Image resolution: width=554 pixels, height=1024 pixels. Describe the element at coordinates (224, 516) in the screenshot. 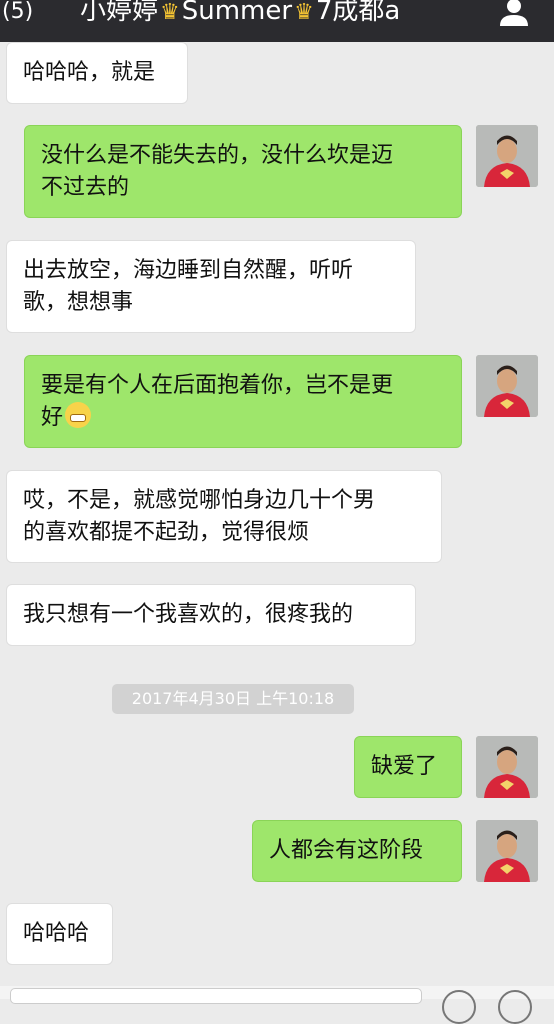

I see `incoming-message-bubble: 哎，不是，就感觉哪怕身边几十个男 的喜欢都提不起劲，觉得很烦` at that location.